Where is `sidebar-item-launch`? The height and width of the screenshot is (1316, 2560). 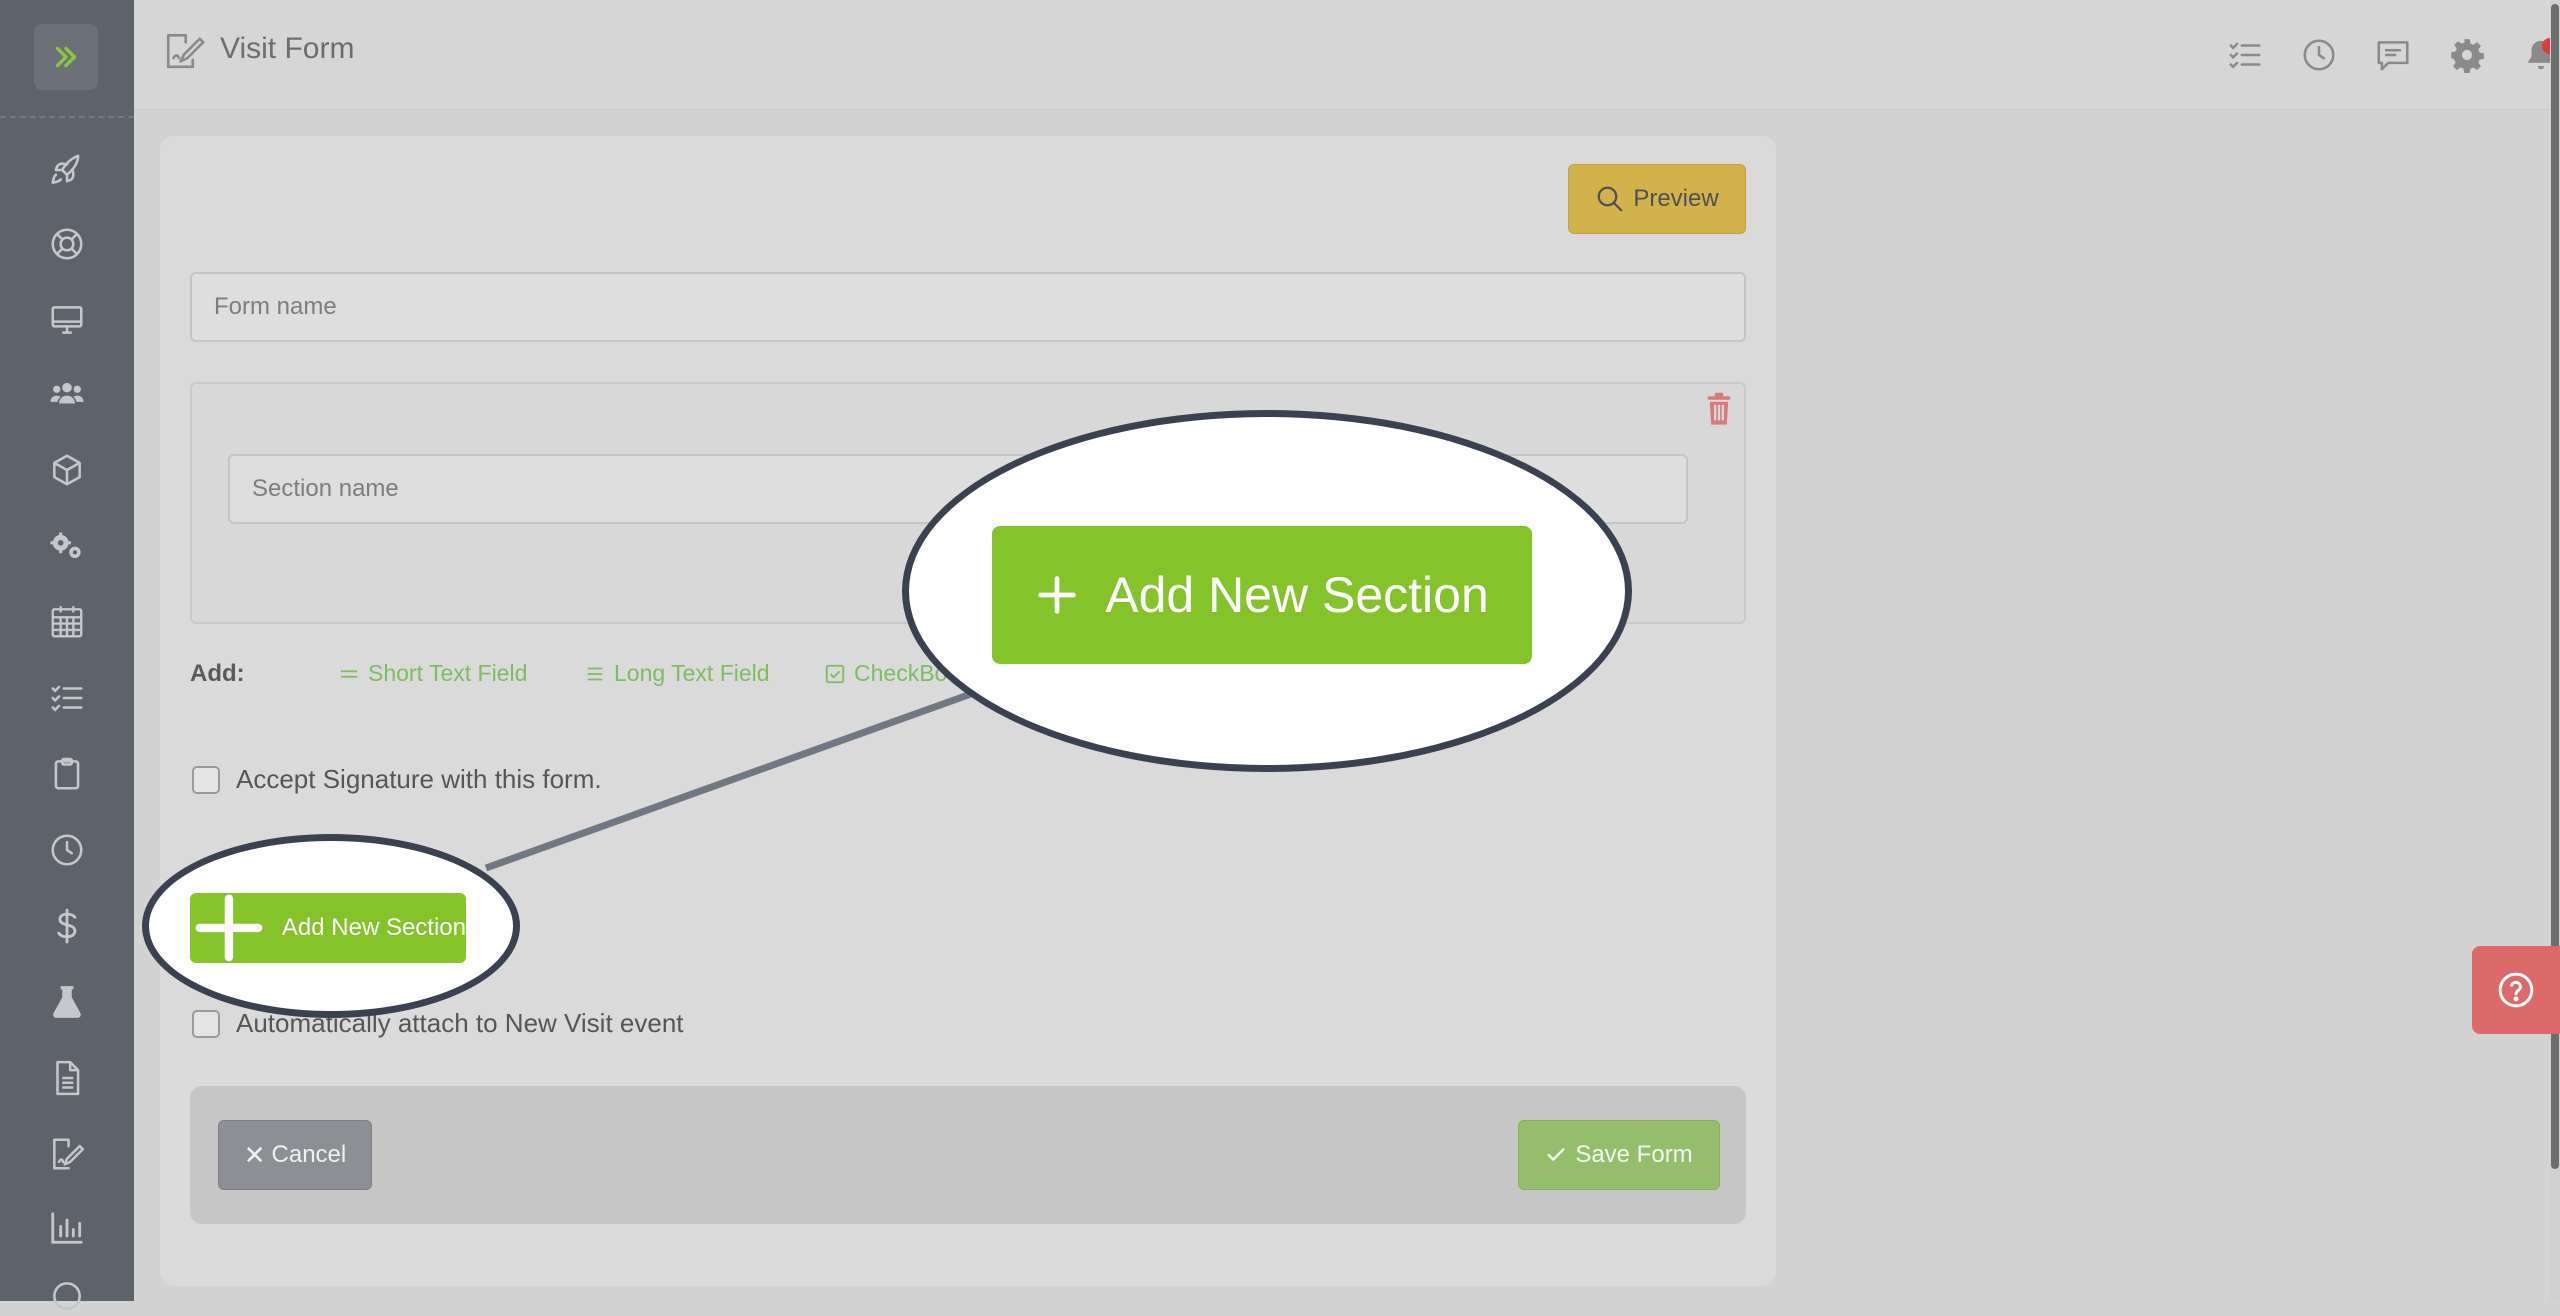
sidebar-item-launch is located at coordinates (67, 170).